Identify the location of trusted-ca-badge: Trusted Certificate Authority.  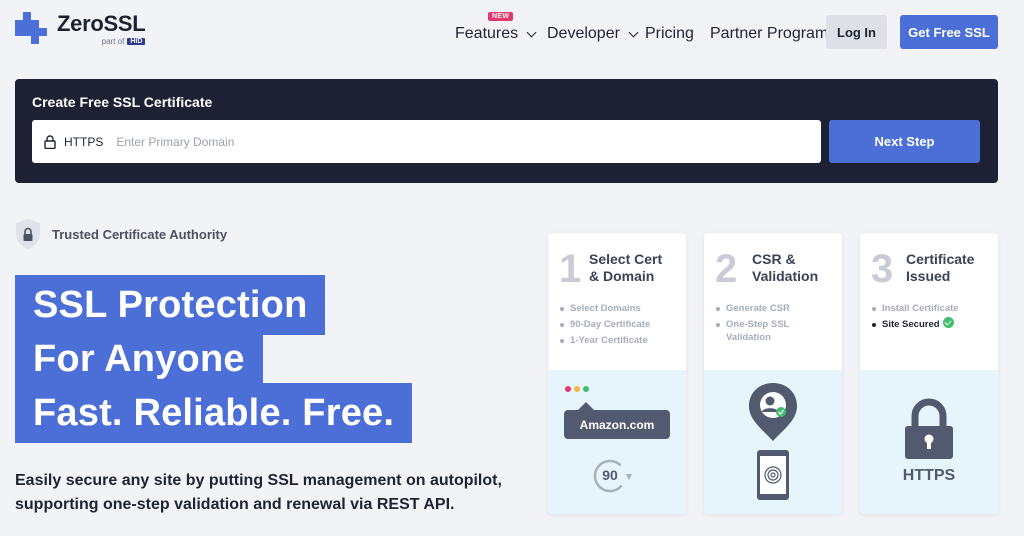
(121, 234).